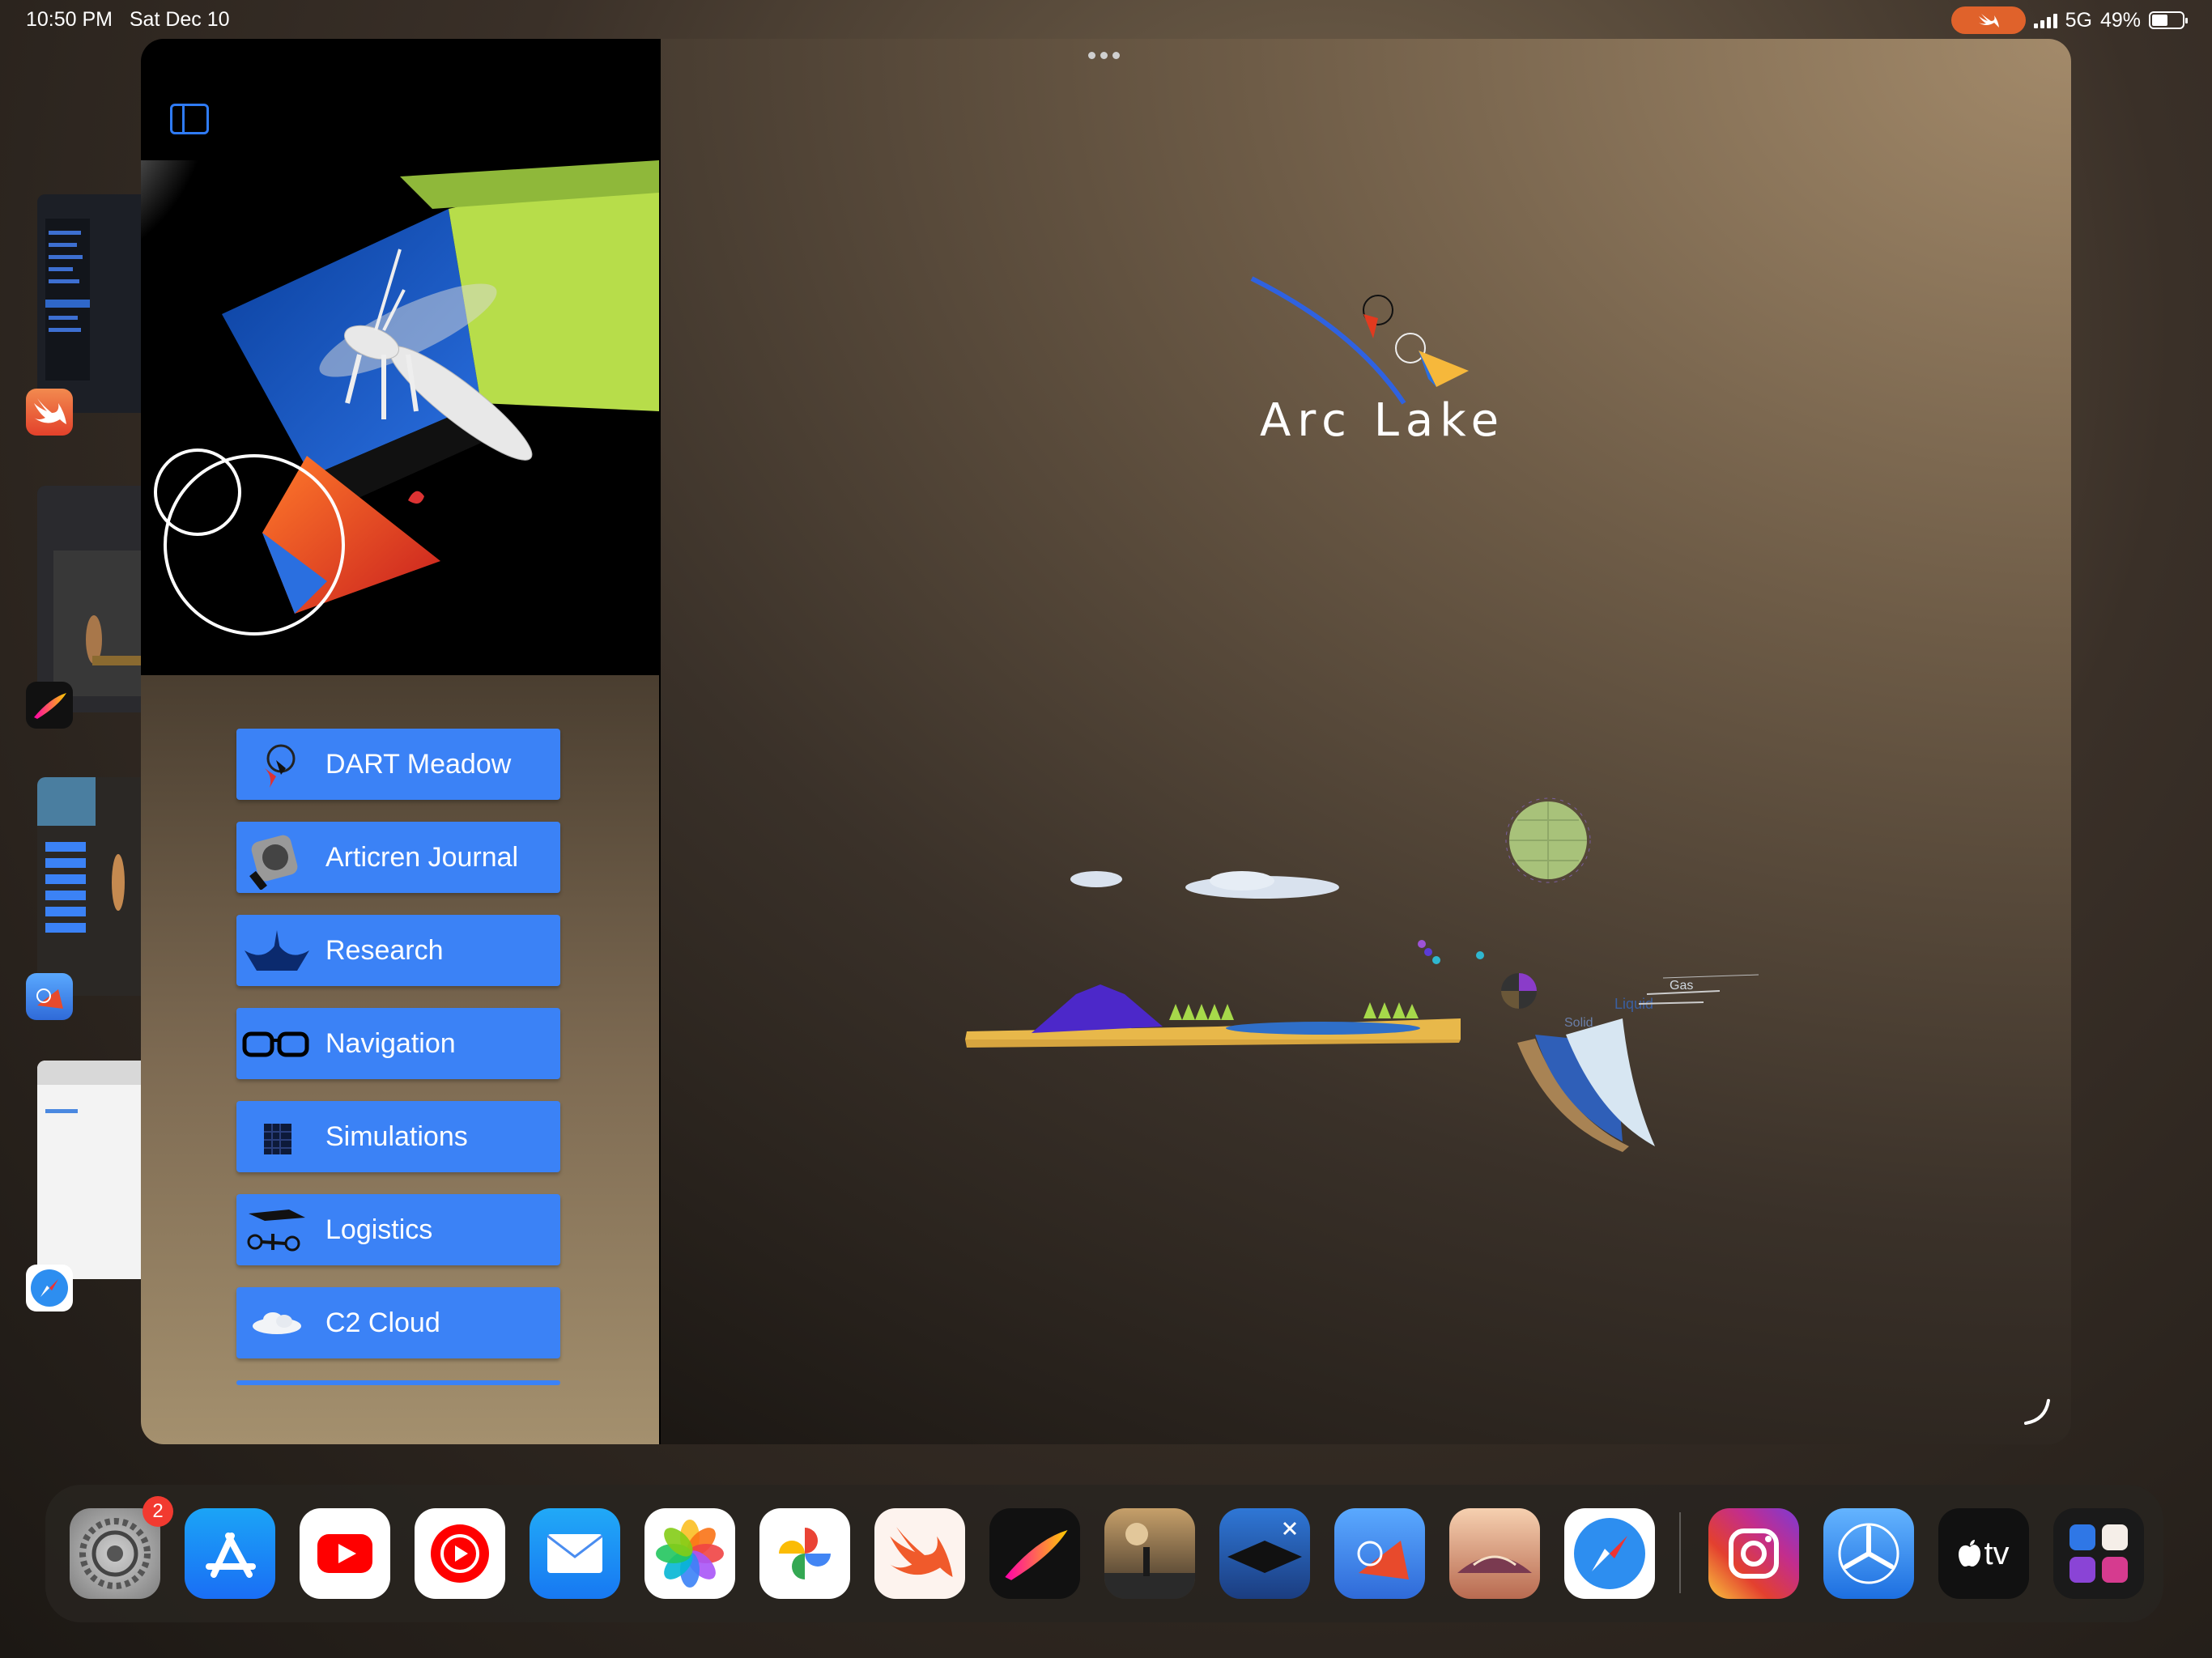 This screenshot has height=1658, width=2212. Describe the element at coordinates (90, 886) in the screenshot. I see `app-thumbnail-arc-lake` at that location.